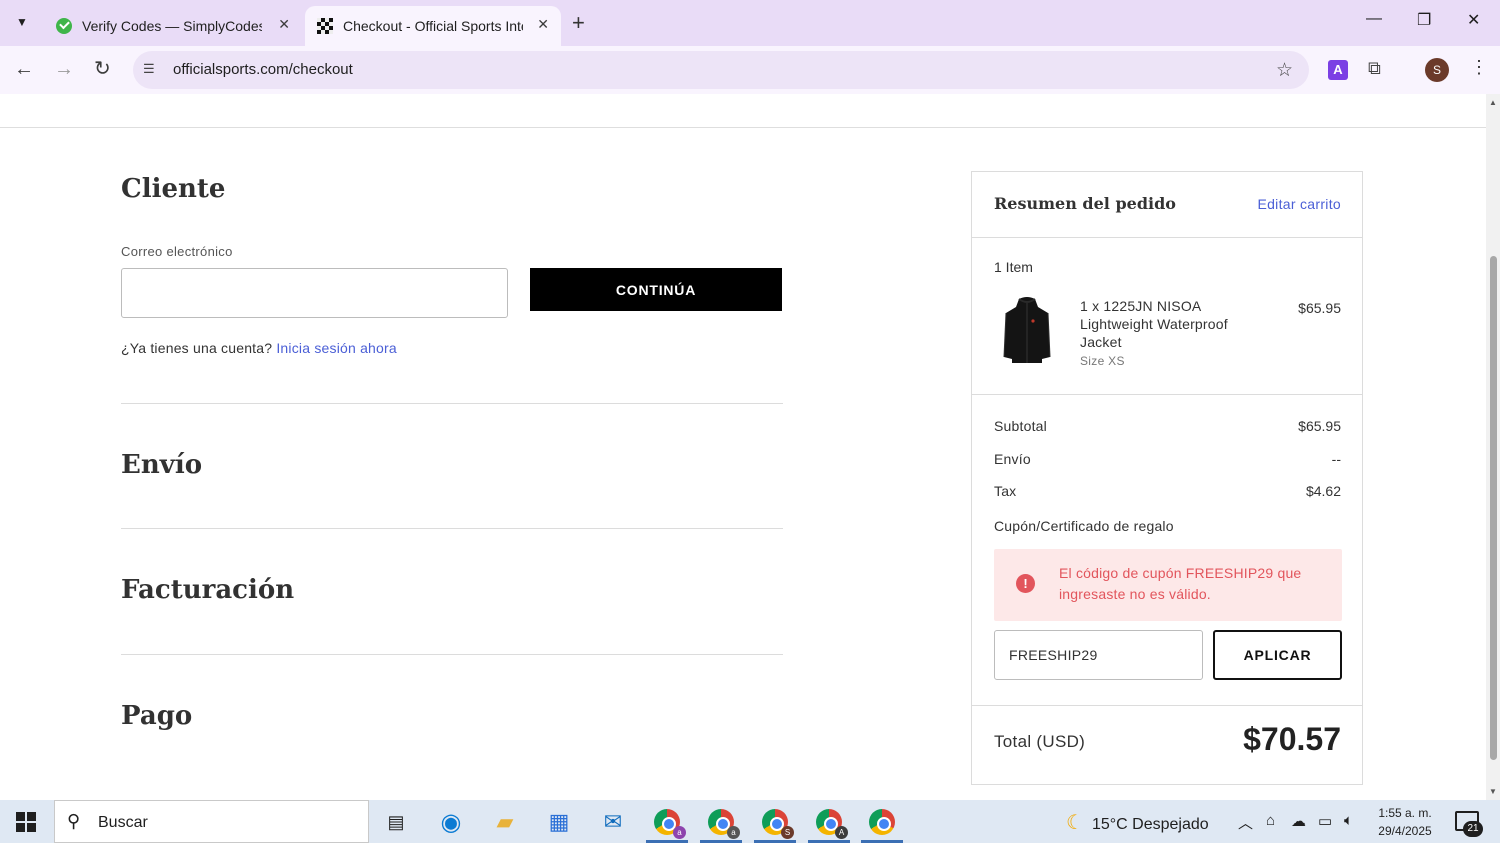  What do you see at coordinates (314, 293) in the screenshot?
I see `email-field` at bounding box center [314, 293].